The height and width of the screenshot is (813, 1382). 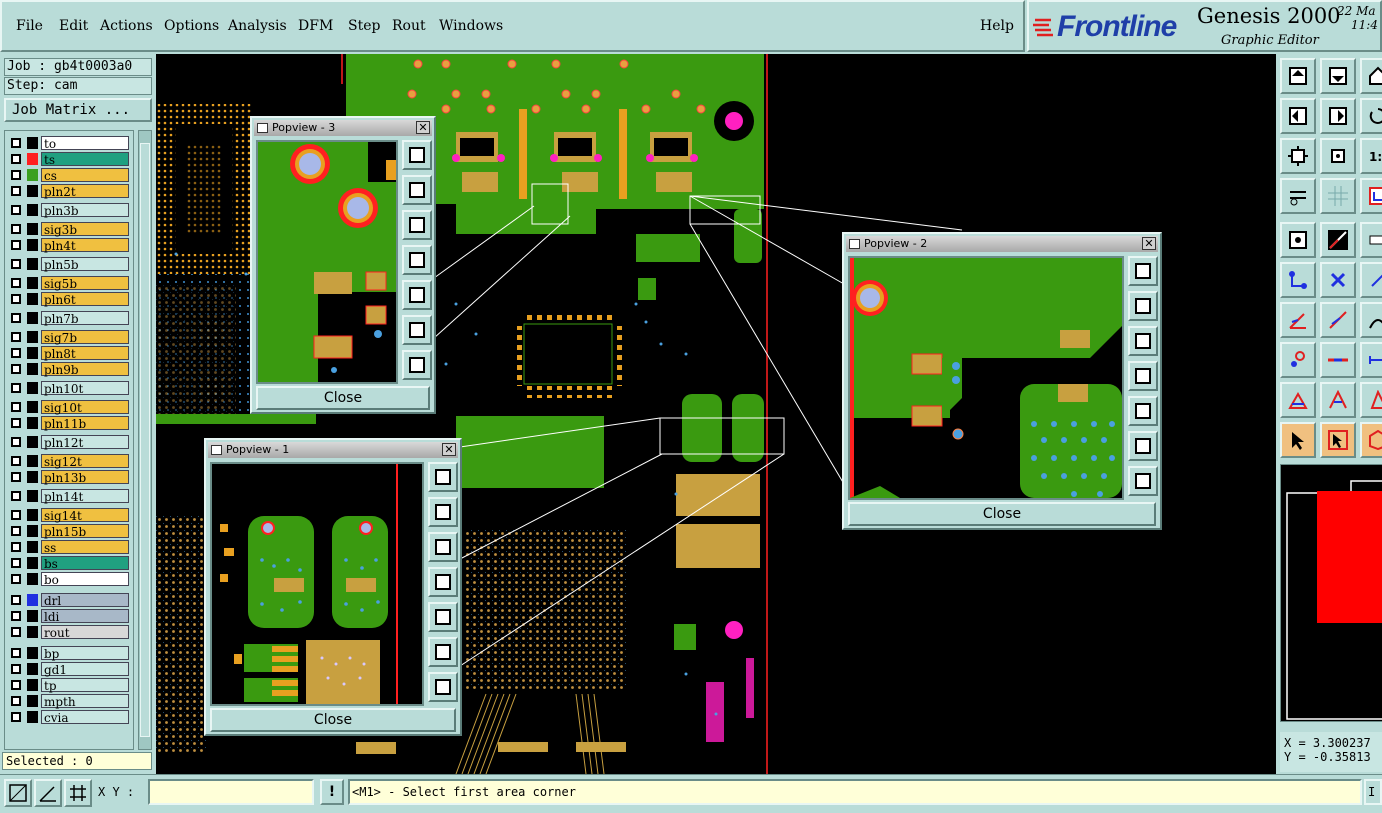 I want to click on select-area-pointer-icon, so click(x=1338, y=440).